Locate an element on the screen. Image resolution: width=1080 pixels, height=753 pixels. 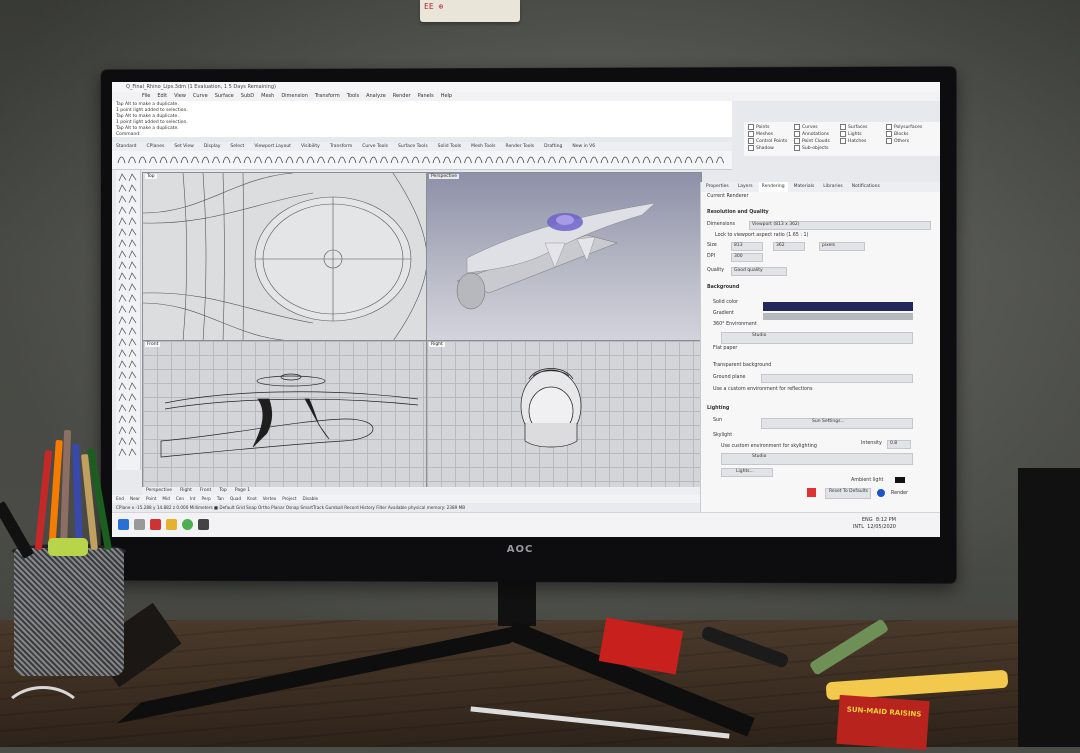
viewport-tab-2: Front is located at coordinates (205, 491).